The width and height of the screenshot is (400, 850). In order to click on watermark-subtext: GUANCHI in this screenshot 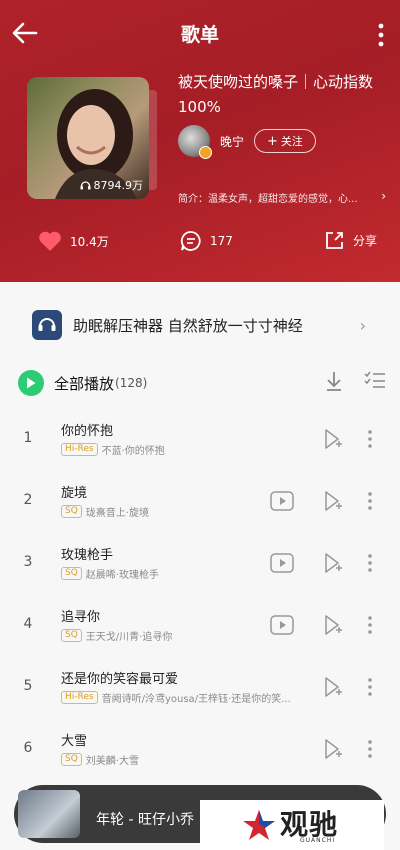, I will do `click(318, 840)`.